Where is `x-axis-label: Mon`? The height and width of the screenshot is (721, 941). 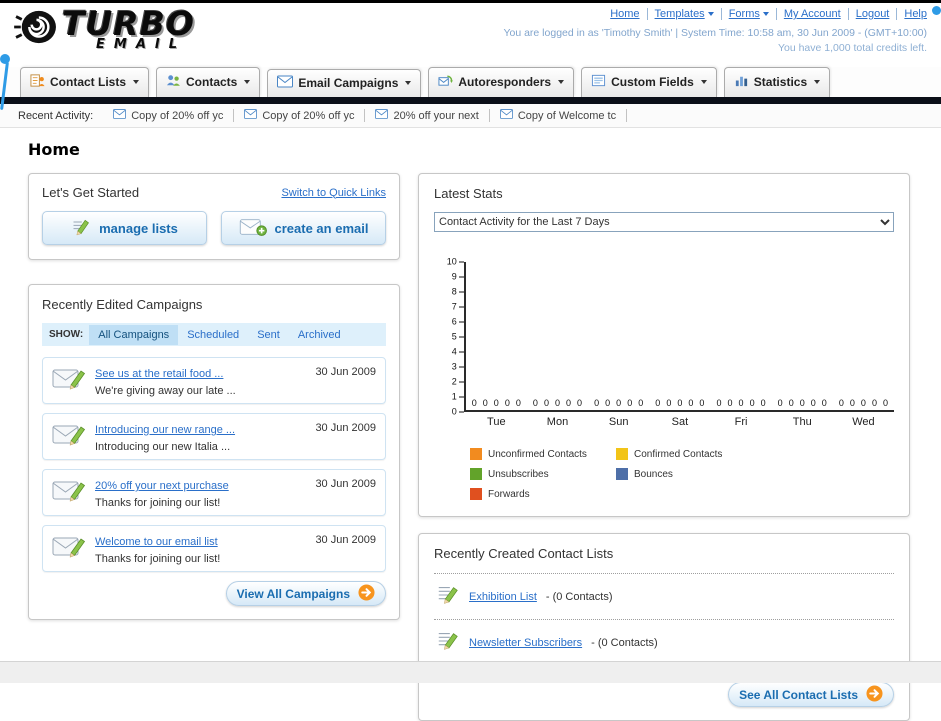
x-axis-label: Mon is located at coordinates (557, 422).